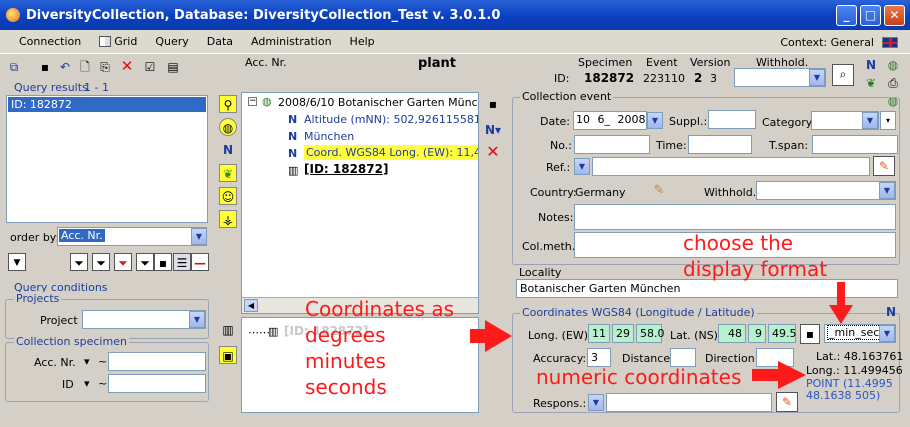 This screenshot has height=427, width=910. What do you see at coordinates (661, 335) in the screenshot?
I see `annotation-arrows` at bounding box center [661, 335].